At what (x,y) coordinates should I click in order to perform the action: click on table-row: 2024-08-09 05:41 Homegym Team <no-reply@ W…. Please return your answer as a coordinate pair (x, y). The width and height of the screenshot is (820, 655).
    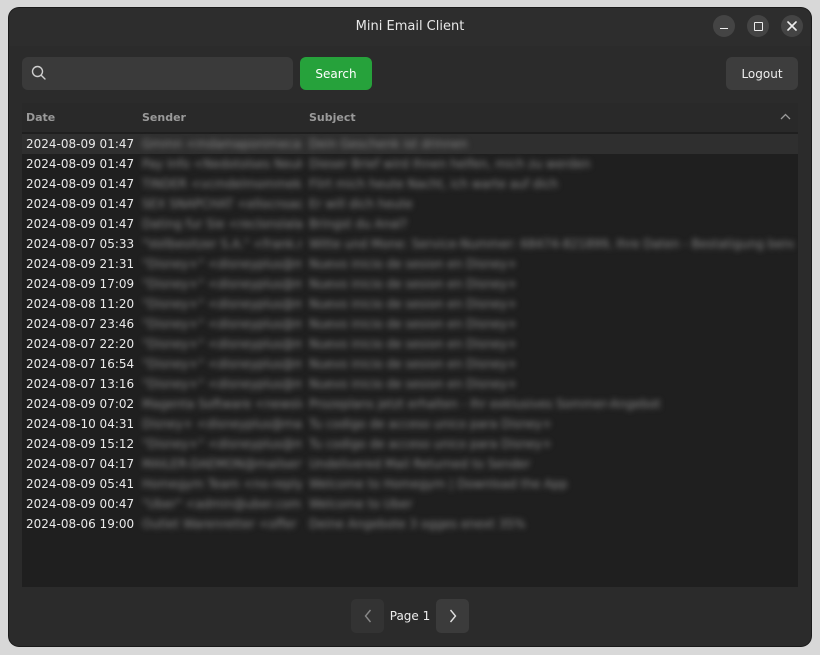
    Looking at the image, I should click on (410, 484).